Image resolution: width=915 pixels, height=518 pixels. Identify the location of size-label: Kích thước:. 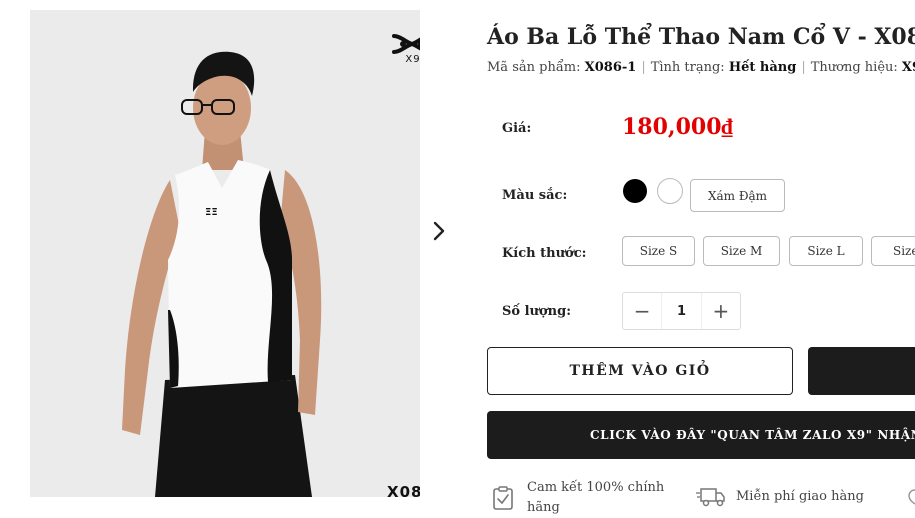
(544, 253).